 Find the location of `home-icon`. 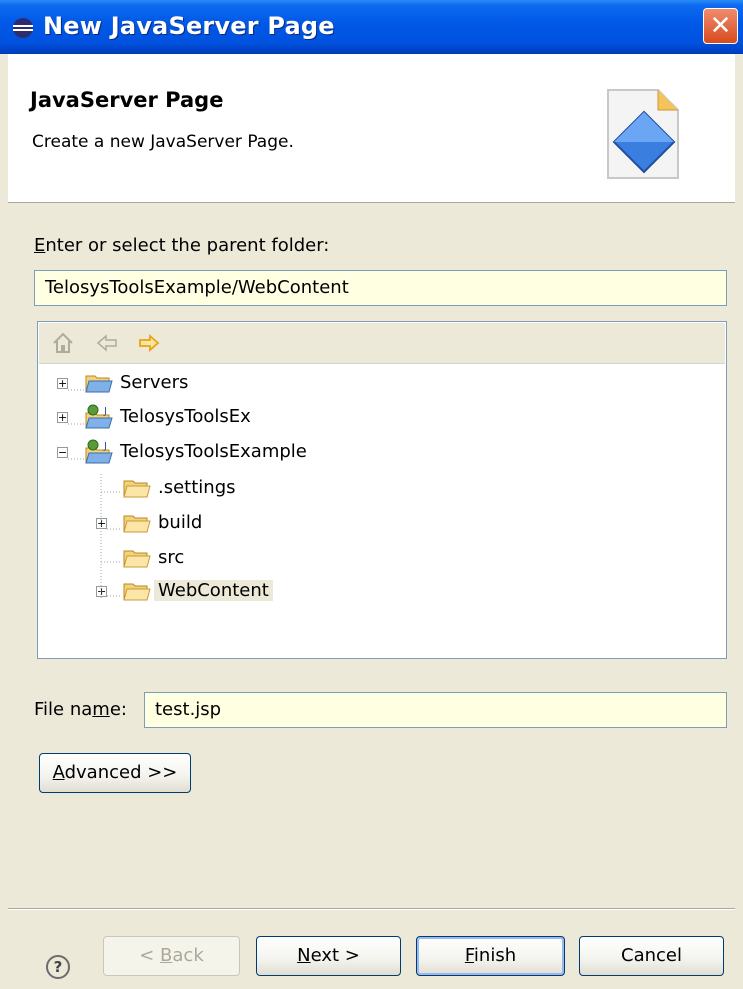

home-icon is located at coordinates (63, 343).